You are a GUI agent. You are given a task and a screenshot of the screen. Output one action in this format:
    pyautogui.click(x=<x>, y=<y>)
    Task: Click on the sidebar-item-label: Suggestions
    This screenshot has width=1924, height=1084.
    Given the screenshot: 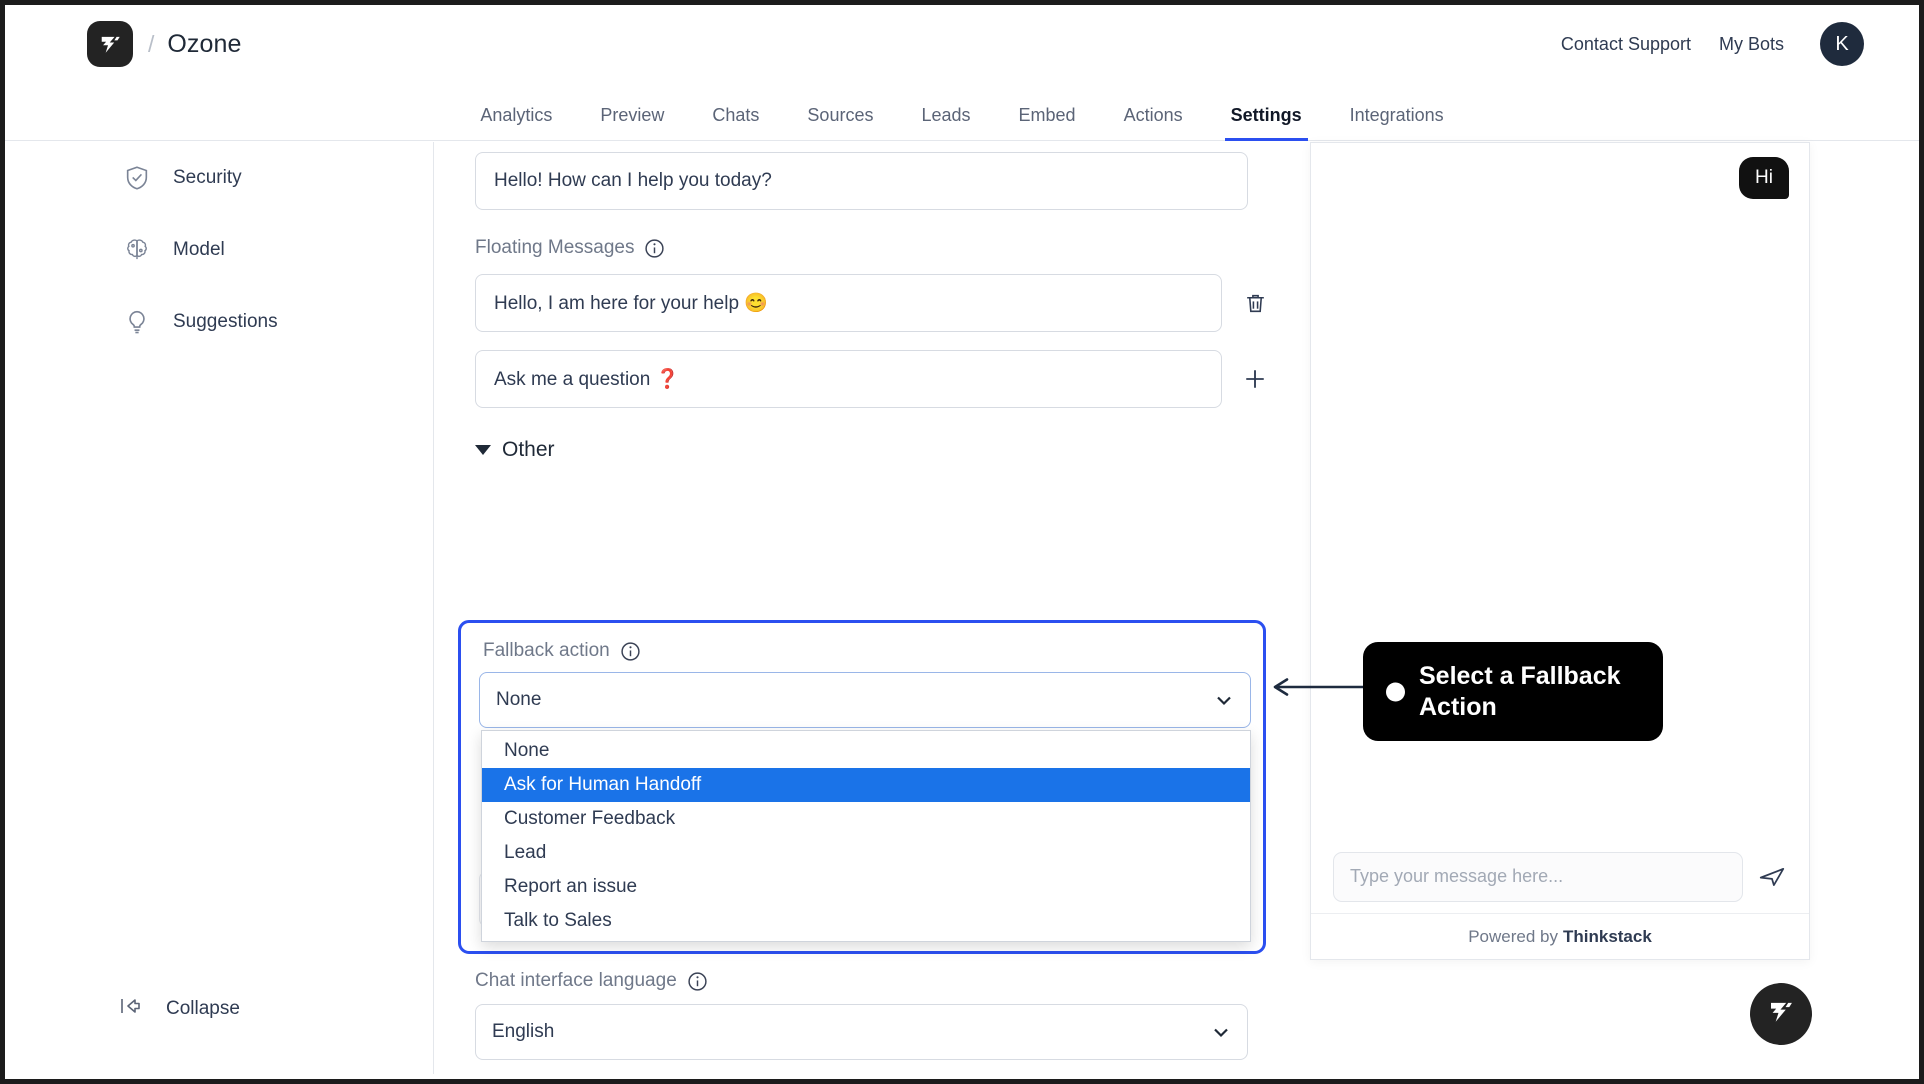 What is the action you would take?
    pyautogui.click(x=225, y=321)
    